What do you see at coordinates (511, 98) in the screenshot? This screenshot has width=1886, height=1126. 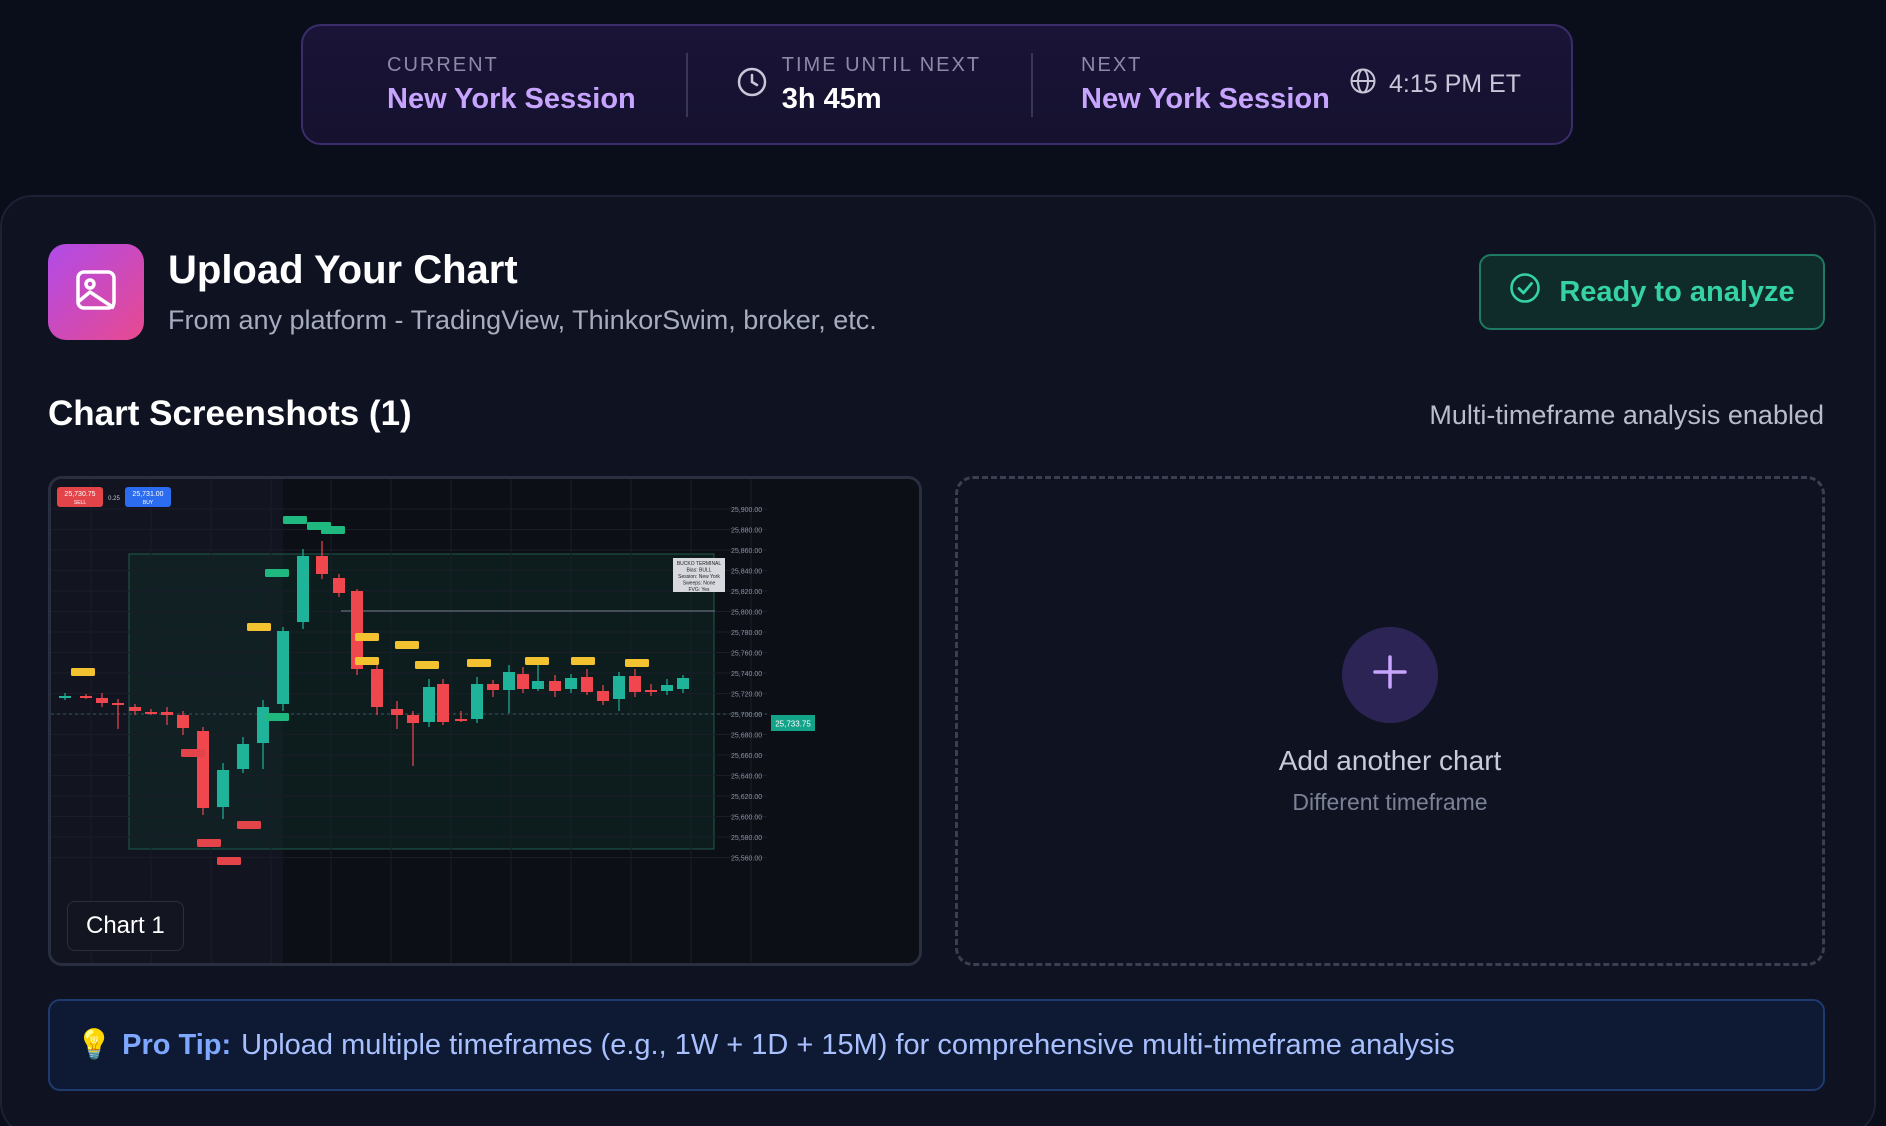 I see `current-session-value: New York Session` at bounding box center [511, 98].